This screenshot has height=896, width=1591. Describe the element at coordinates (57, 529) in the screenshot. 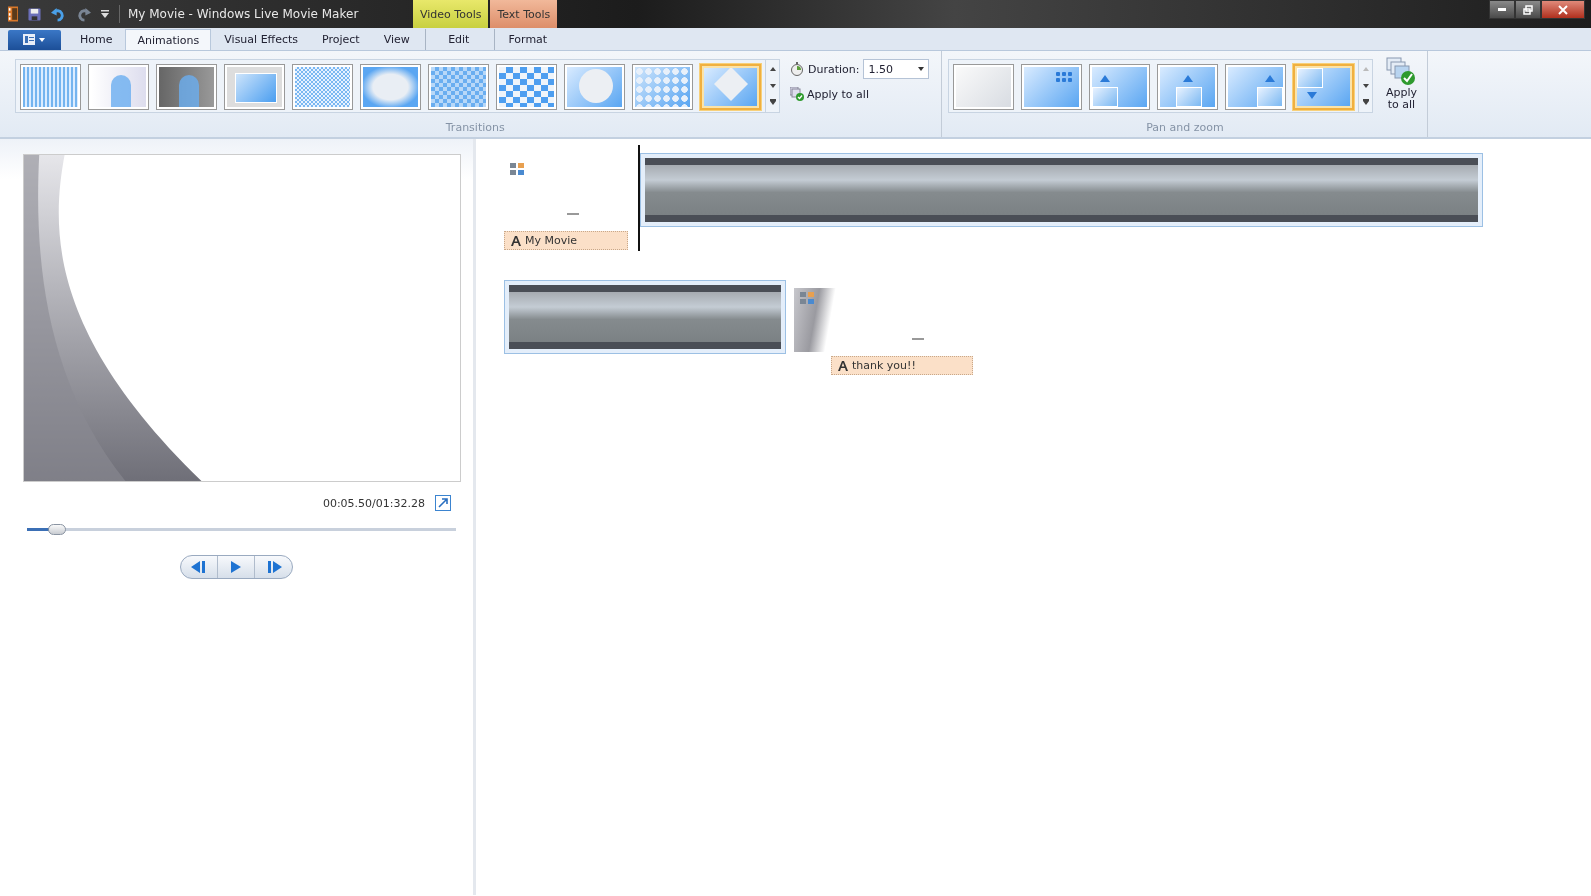

I see `slider-thumb` at that location.